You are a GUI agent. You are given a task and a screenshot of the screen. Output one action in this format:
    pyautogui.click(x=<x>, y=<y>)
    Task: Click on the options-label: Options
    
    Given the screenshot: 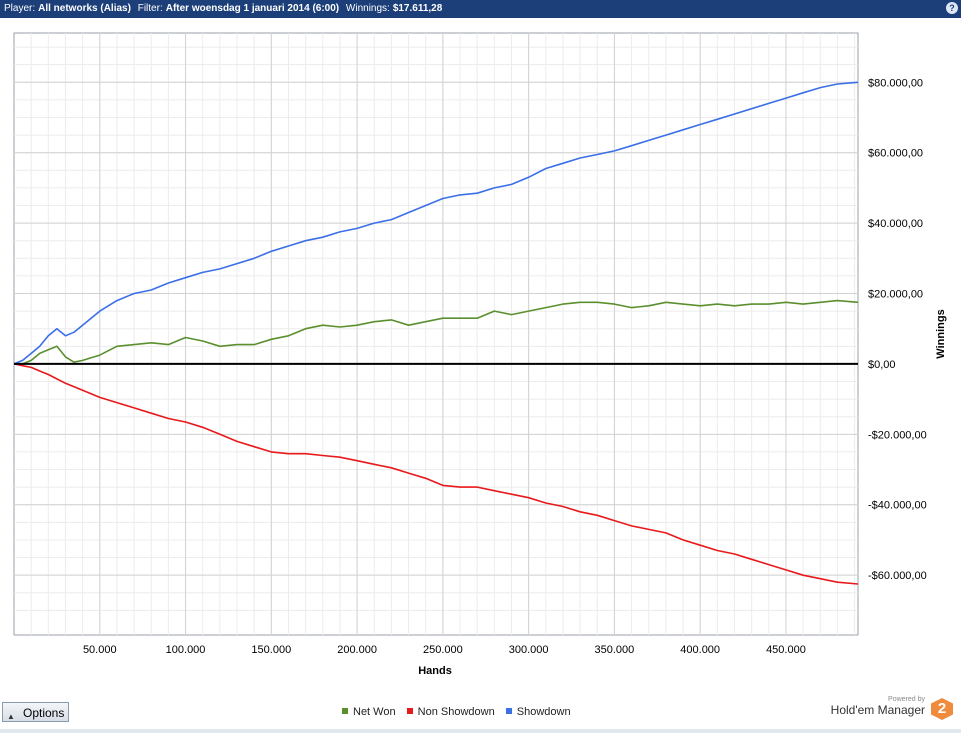 What is the action you would take?
    pyautogui.click(x=44, y=713)
    